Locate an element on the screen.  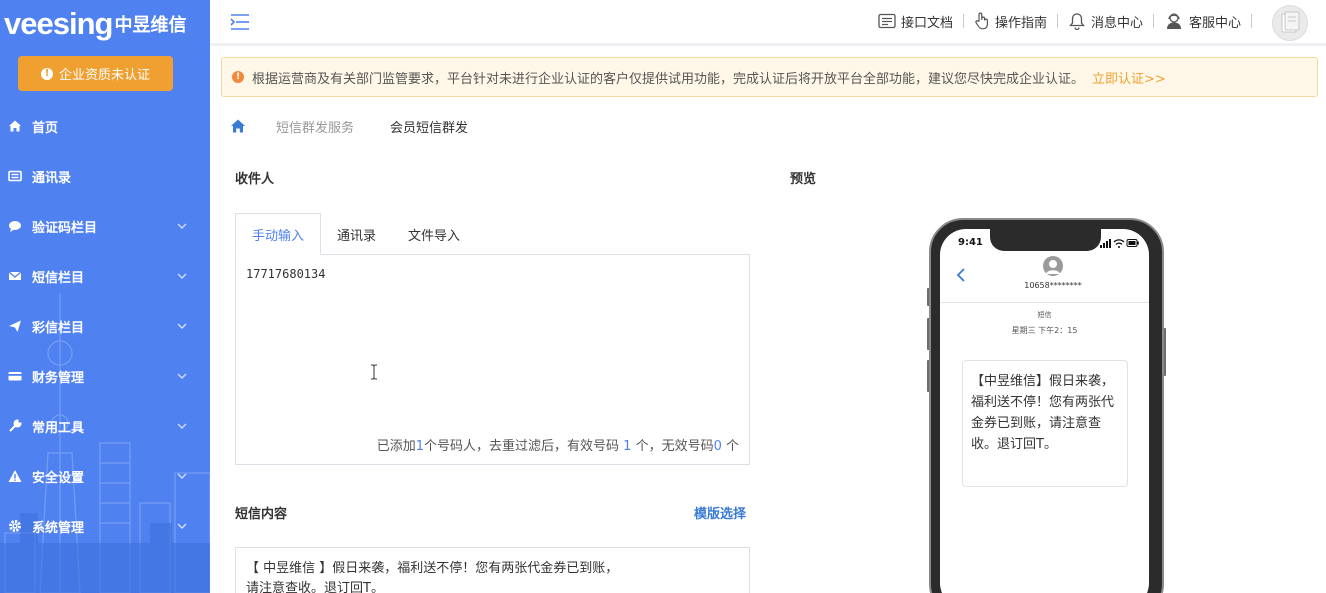
recipients-title: 收件人 is located at coordinates (254, 177).